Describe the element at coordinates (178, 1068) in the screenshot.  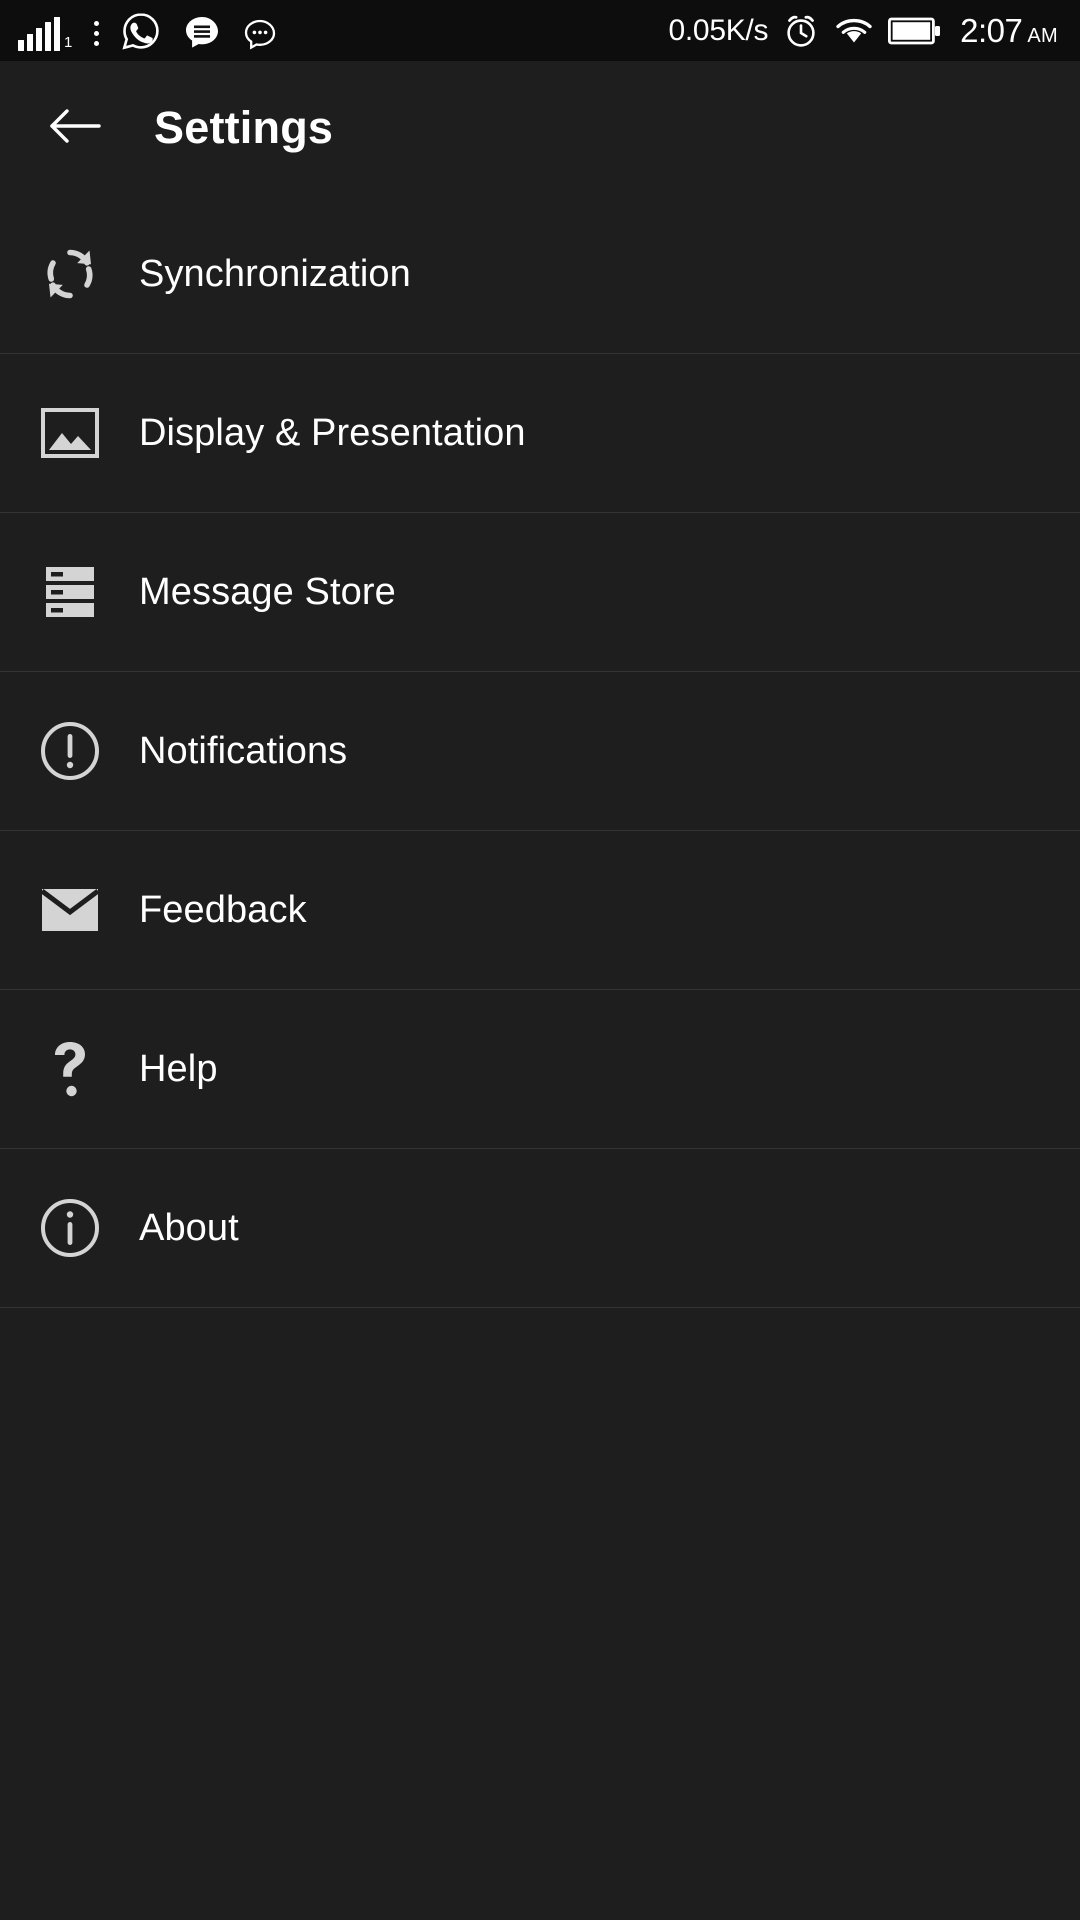
I see `settings-item-label: Help` at that location.